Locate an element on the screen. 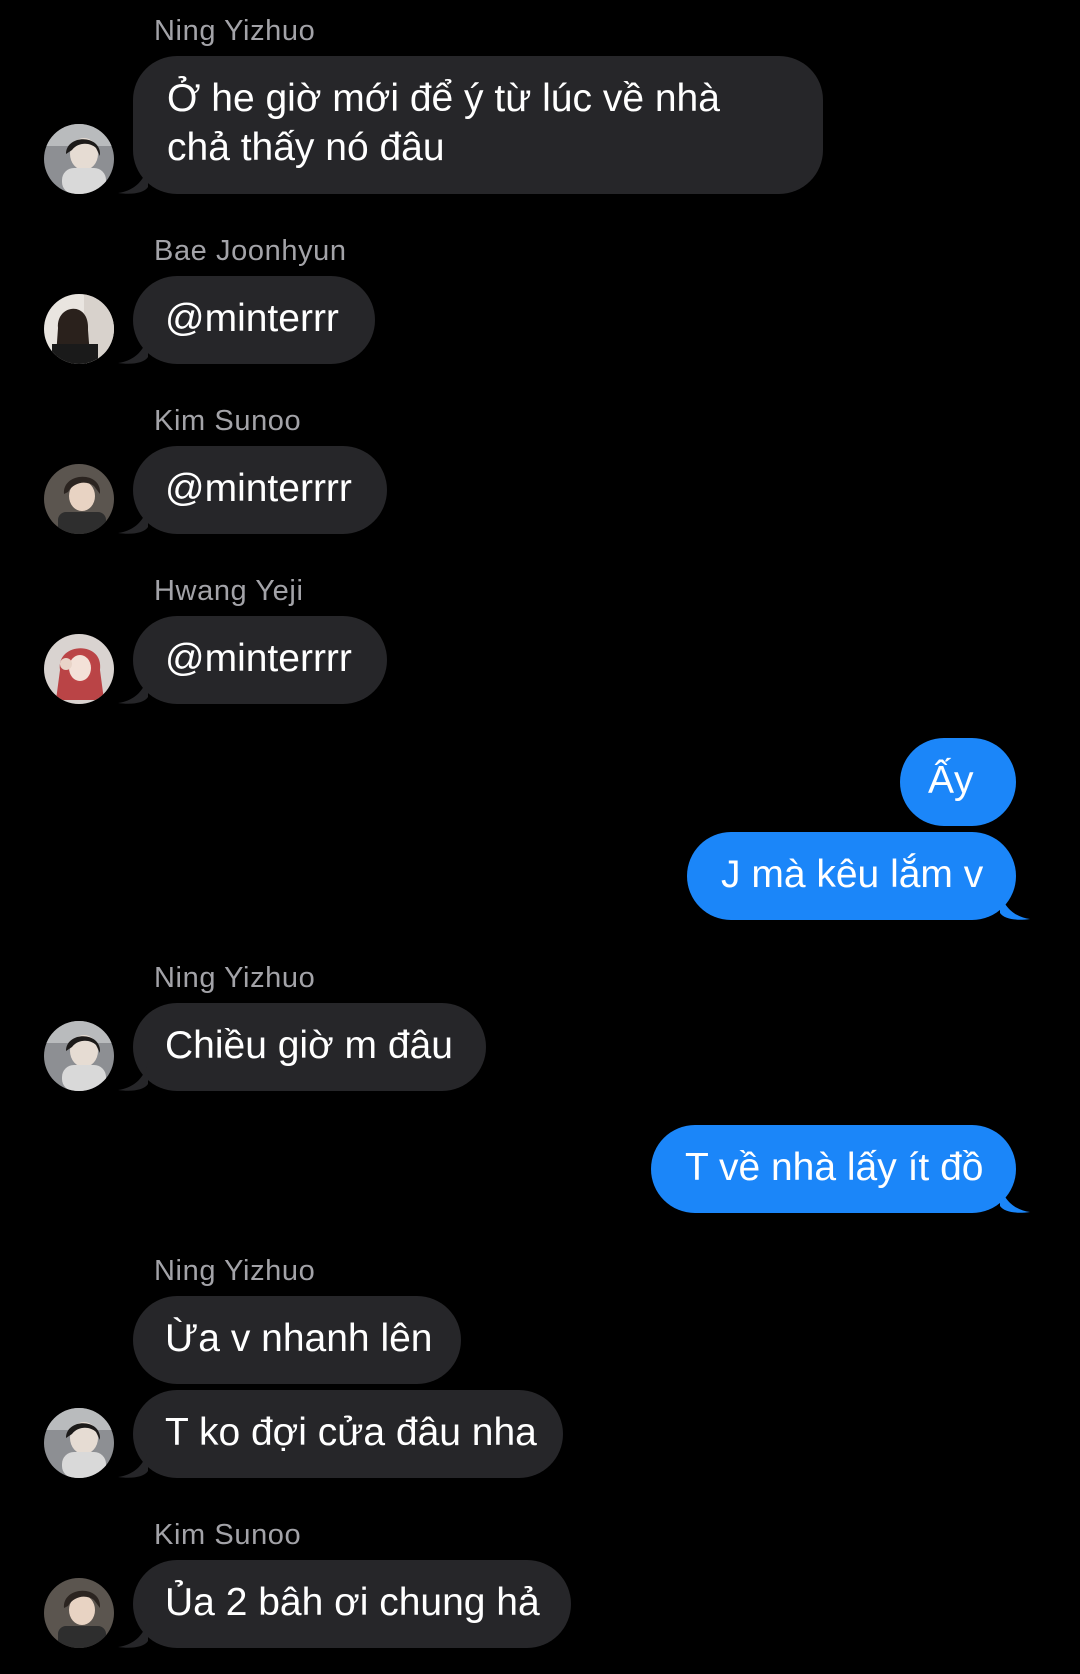 Image resolution: width=1080 pixels, height=1674 pixels. avatar-hwang-yeji is located at coordinates (79, 669).